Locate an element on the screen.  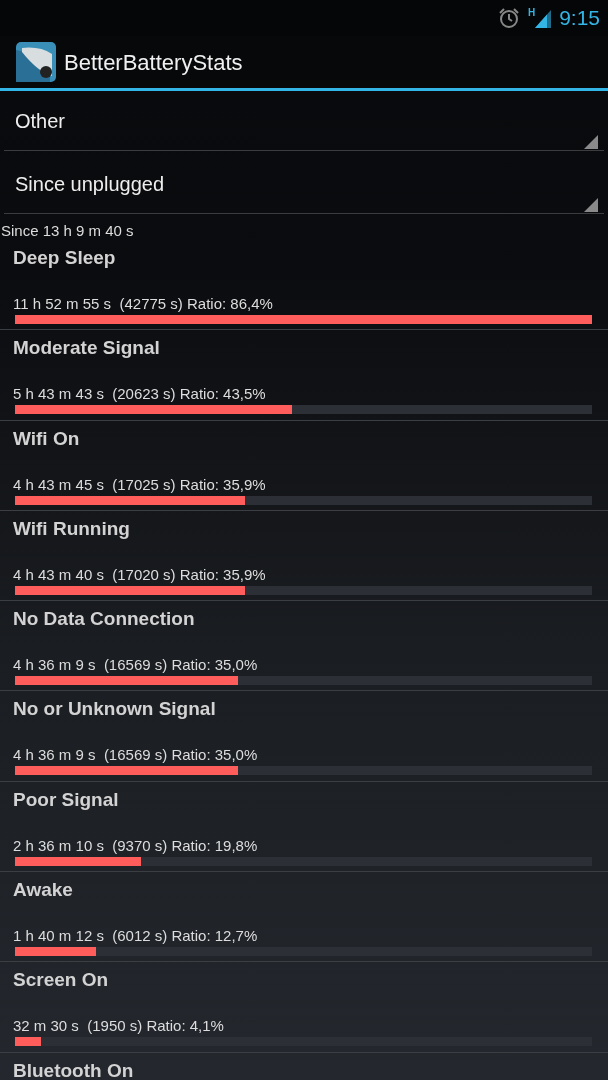
stat-detail: 32 m 30 s (1950 s) Ratio: 4,1% is located at coordinates (119, 1026).